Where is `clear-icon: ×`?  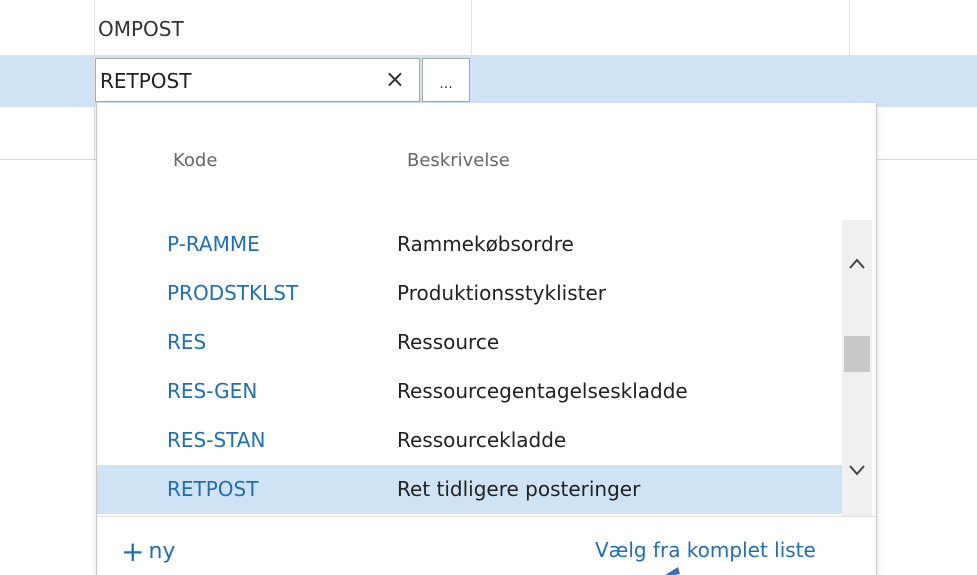 clear-icon: × is located at coordinates (395, 79).